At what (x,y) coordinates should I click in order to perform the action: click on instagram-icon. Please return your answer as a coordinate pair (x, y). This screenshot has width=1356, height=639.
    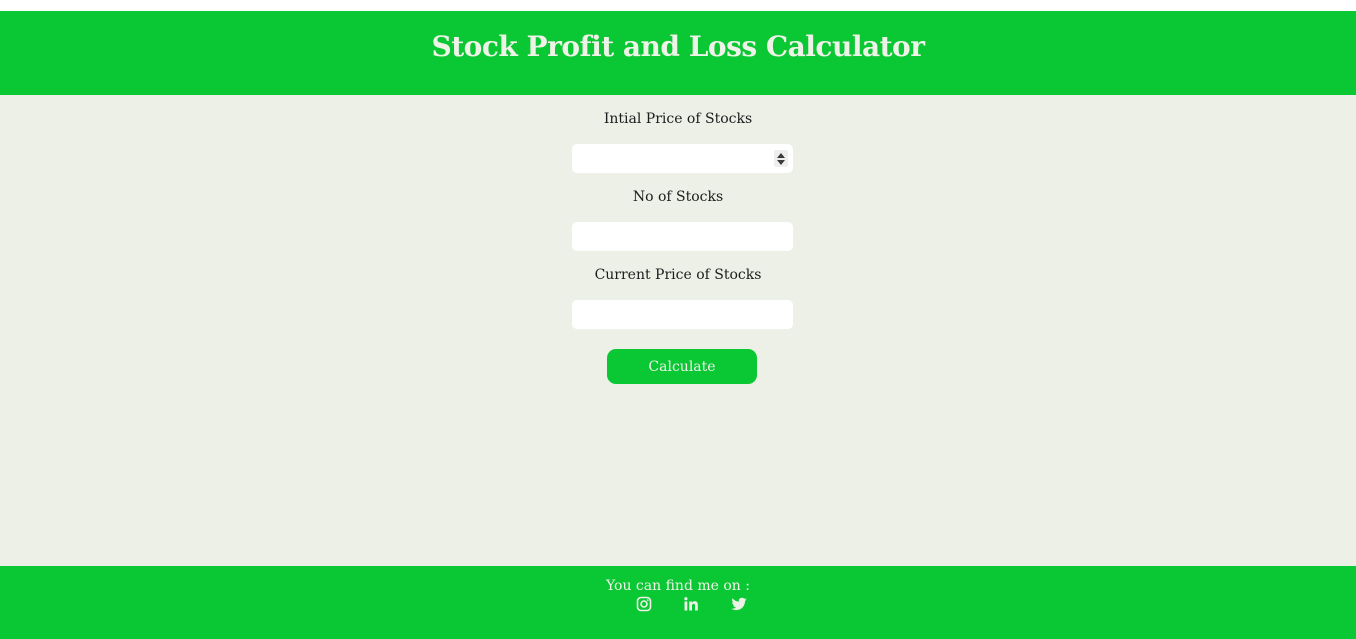
    Looking at the image, I should click on (644, 604).